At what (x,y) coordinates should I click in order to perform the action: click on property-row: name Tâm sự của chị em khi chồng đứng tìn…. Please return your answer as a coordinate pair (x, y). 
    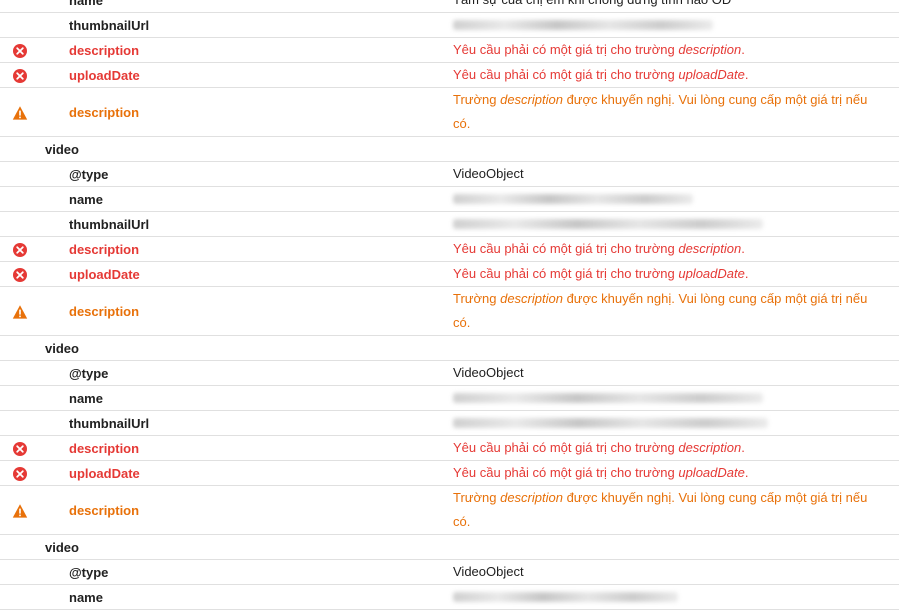
    Looking at the image, I should click on (449, 6).